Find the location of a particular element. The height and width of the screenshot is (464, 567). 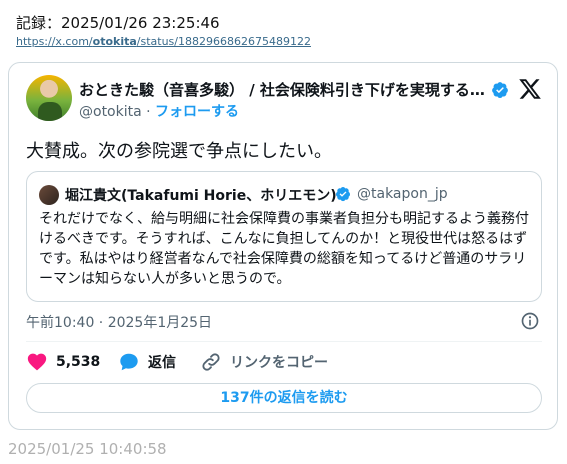

tweet-text: 大賛成。次の参院選で争点にしたい。 is located at coordinates (179, 151).